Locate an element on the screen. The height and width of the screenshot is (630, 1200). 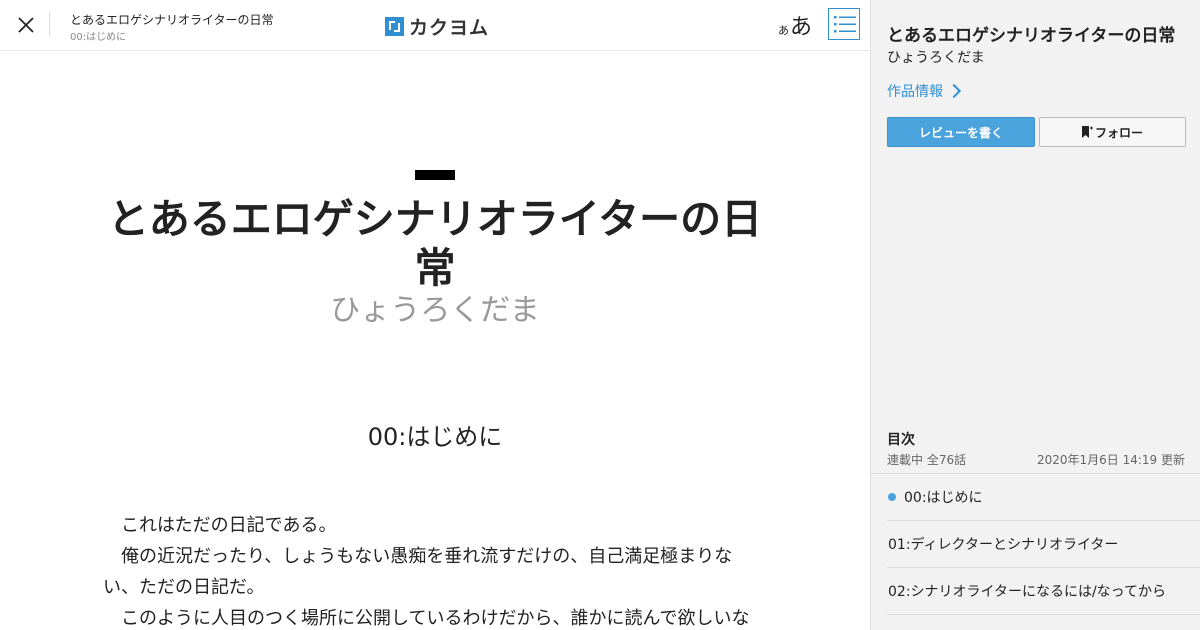
sidebar-work-title: とあるエロゲシナリオライターの日常 is located at coordinates (1031, 33).